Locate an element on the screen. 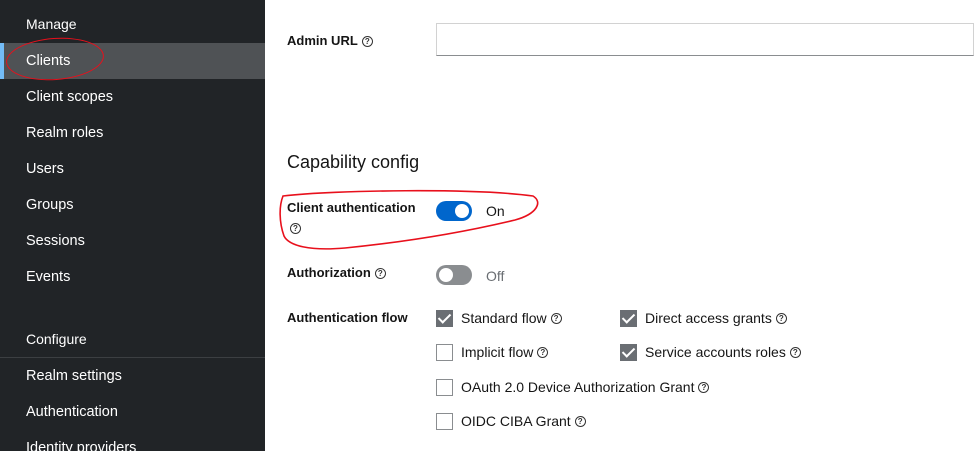 This screenshot has width=975, height=466. implicit-flow-label: Implicit flow is located at coordinates (497, 352).